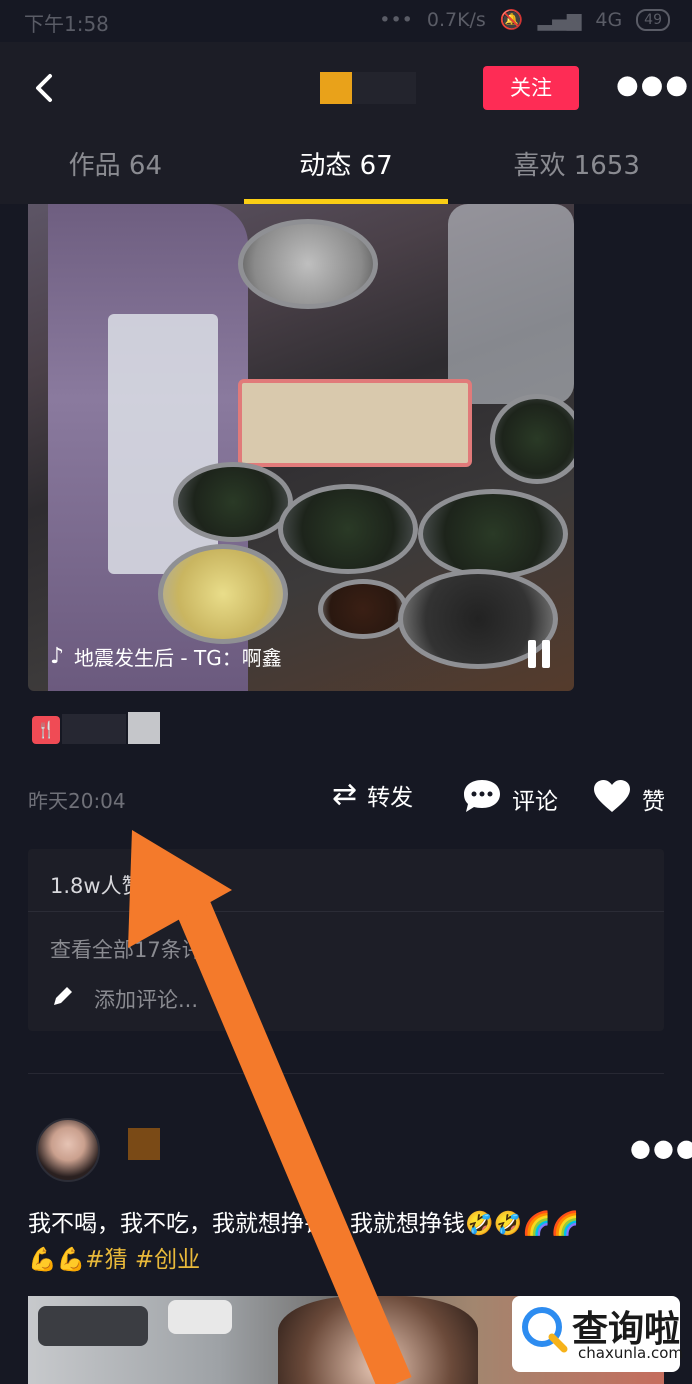 Image resolution: width=692 pixels, height=1384 pixels. Describe the element at coordinates (115, 172) in the screenshot. I see `tab-works: 作品 64` at that location.